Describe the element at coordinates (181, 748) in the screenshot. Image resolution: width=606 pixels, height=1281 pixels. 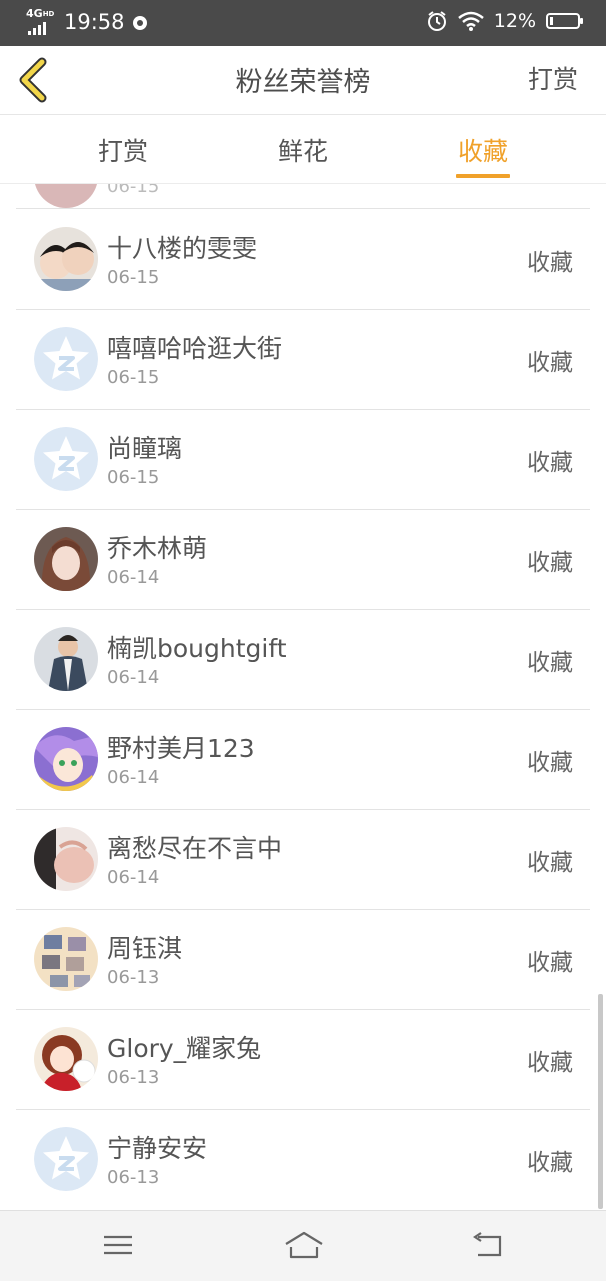
I see `list-item-name: 野村美月123` at that location.